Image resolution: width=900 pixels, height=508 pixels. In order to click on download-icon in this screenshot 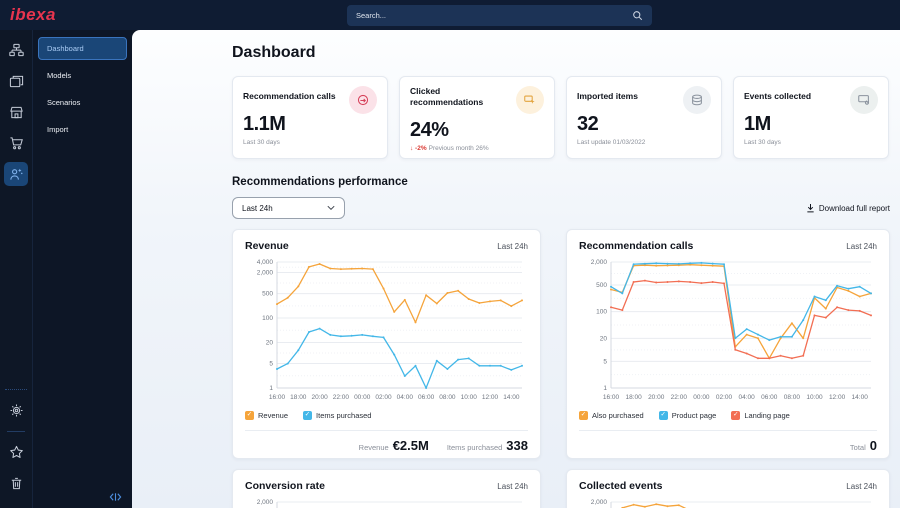, I will do `click(810, 208)`.